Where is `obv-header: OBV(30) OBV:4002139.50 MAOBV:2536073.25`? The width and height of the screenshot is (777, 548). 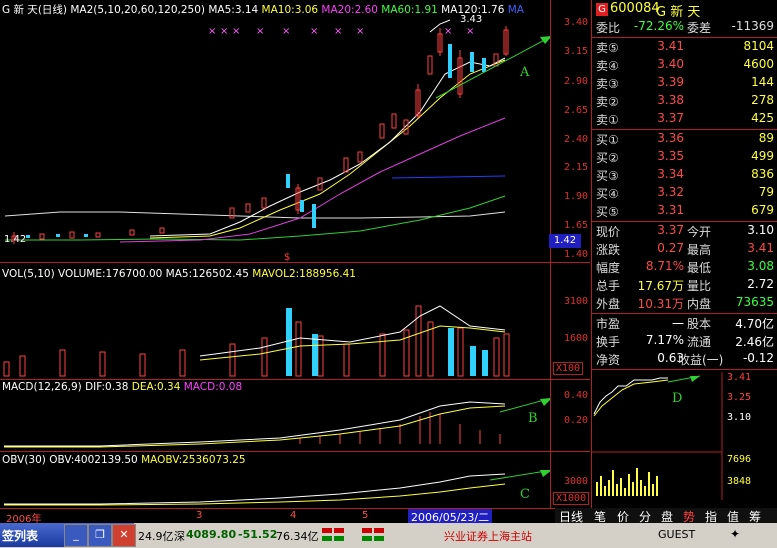 obv-header: OBV(30) OBV:4002139.50 MAOBV:2536073.25 is located at coordinates (124, 460).